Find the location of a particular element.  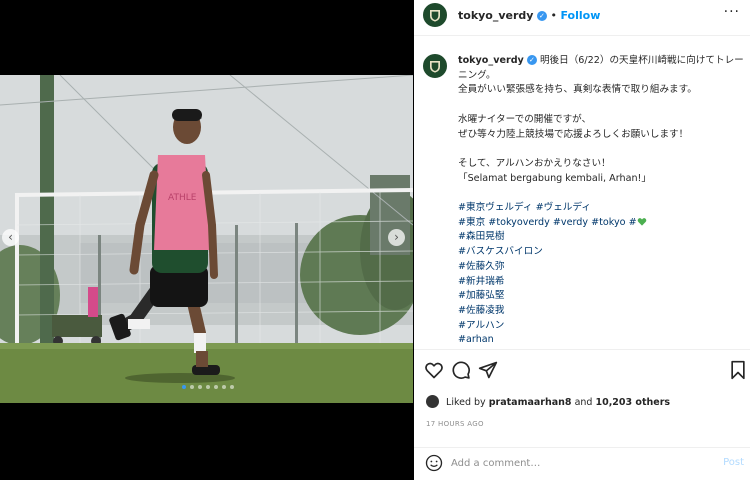

carousel-indicator is located at coordinates (208, 387).